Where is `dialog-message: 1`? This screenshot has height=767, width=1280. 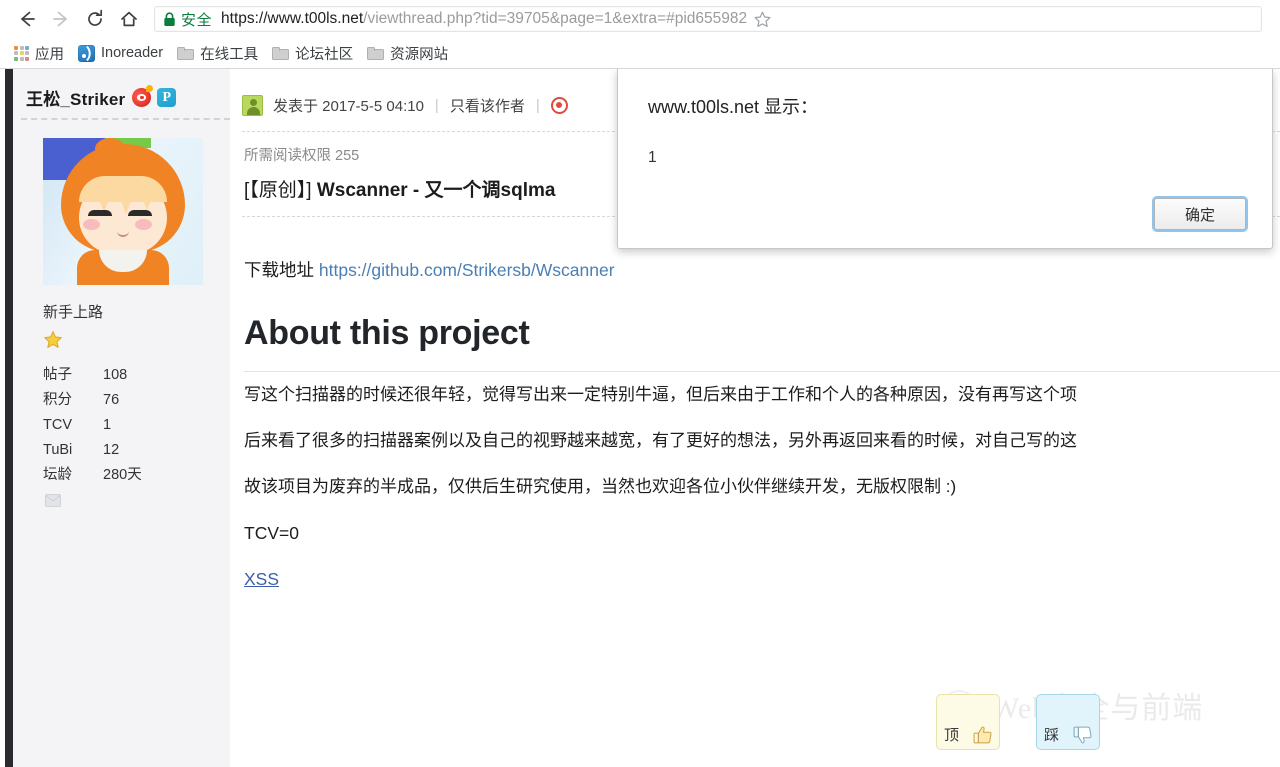
dialog-message: 1 is located at coordinates (652, 157).